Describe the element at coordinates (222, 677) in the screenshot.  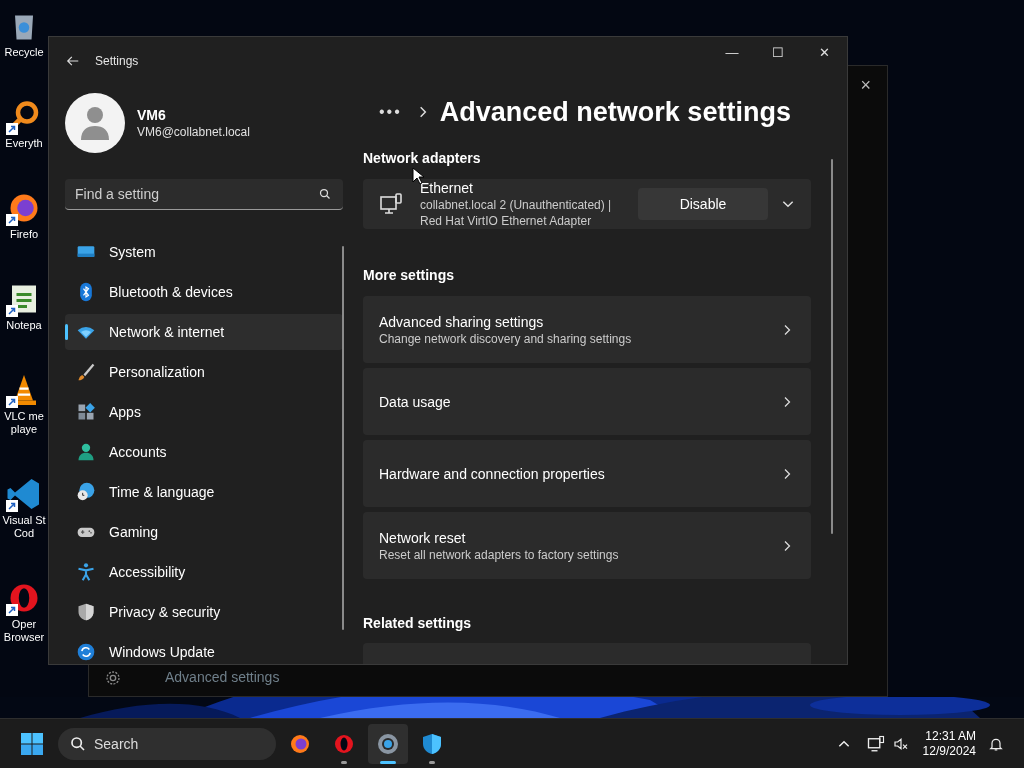
I see `settings-link: Advanced settings` at that location.